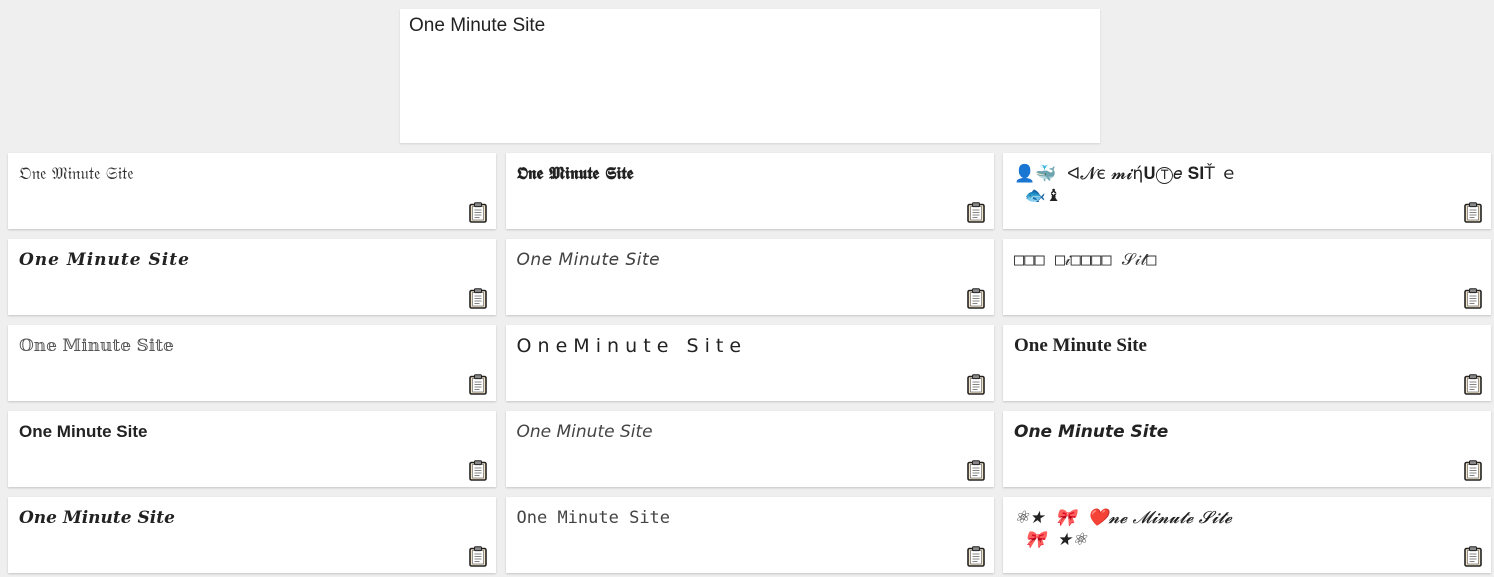 This screenshot has width=1494, height=577. I want to click on result-card: 𝘖𝘯𝘦 𝘔𝘪𝘯𝘶𝘵𝘦 𝘚𝘪𝘵𝘦, so click(749, 277).